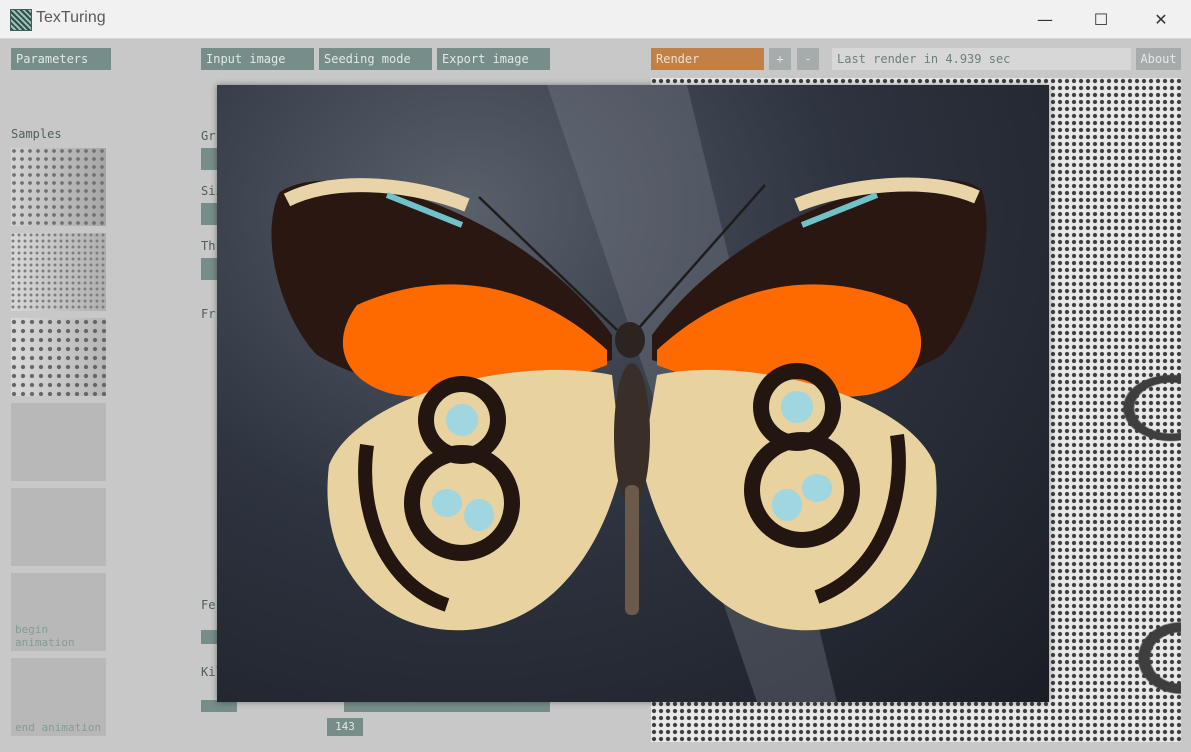  I want to click on close-button: ✕, so click(1161, 19).